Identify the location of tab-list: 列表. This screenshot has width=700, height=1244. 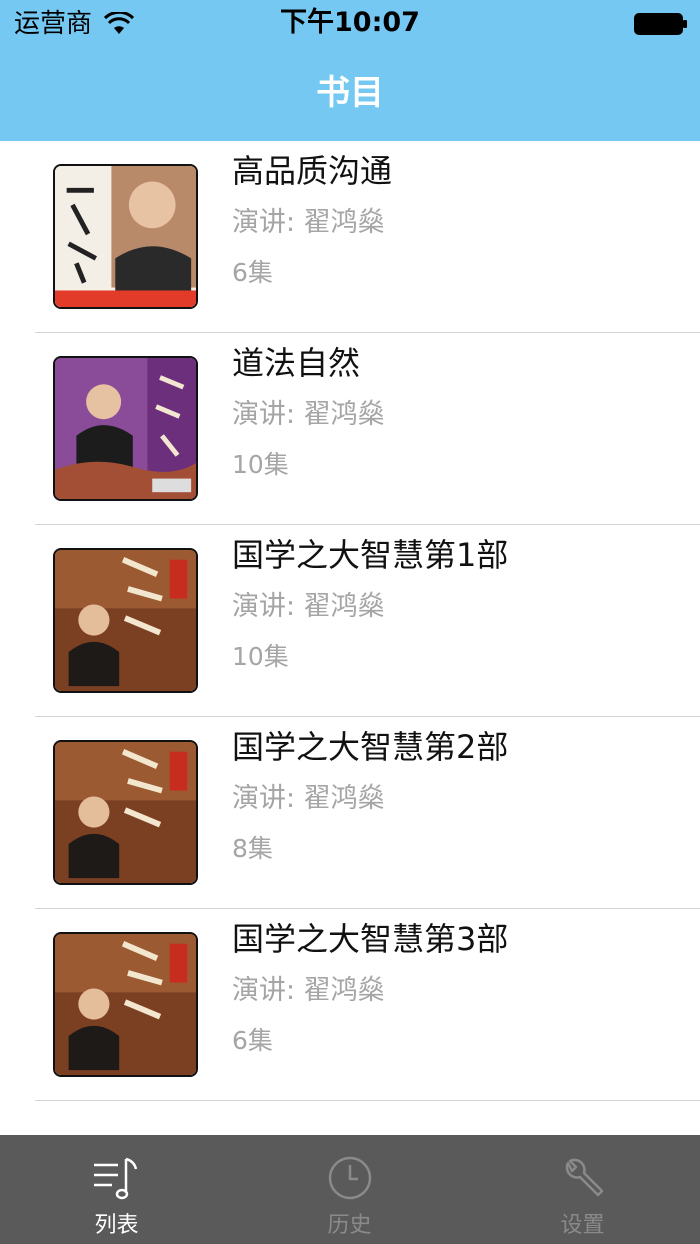
(116, 1189).